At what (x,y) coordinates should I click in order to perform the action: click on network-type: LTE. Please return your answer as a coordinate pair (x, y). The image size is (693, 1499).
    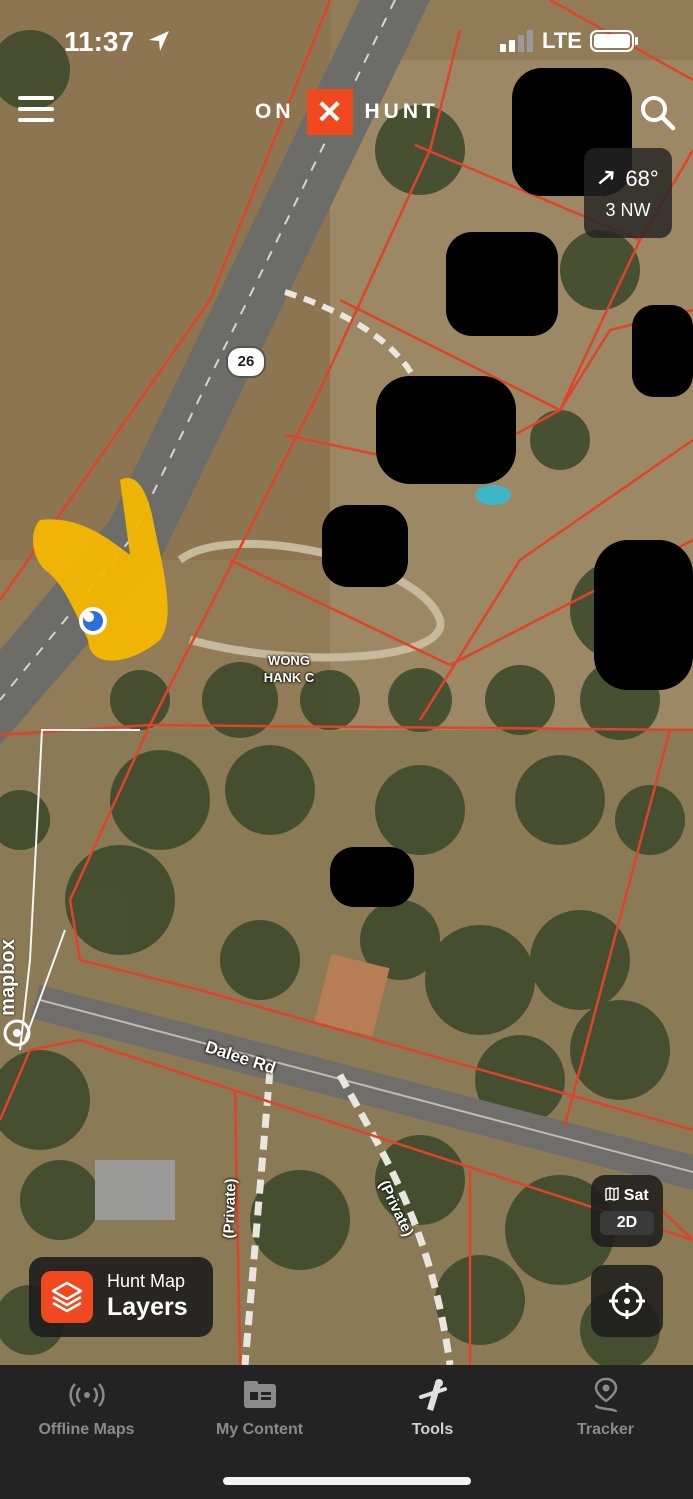
    Looking at the image, I should click on (562, 40).